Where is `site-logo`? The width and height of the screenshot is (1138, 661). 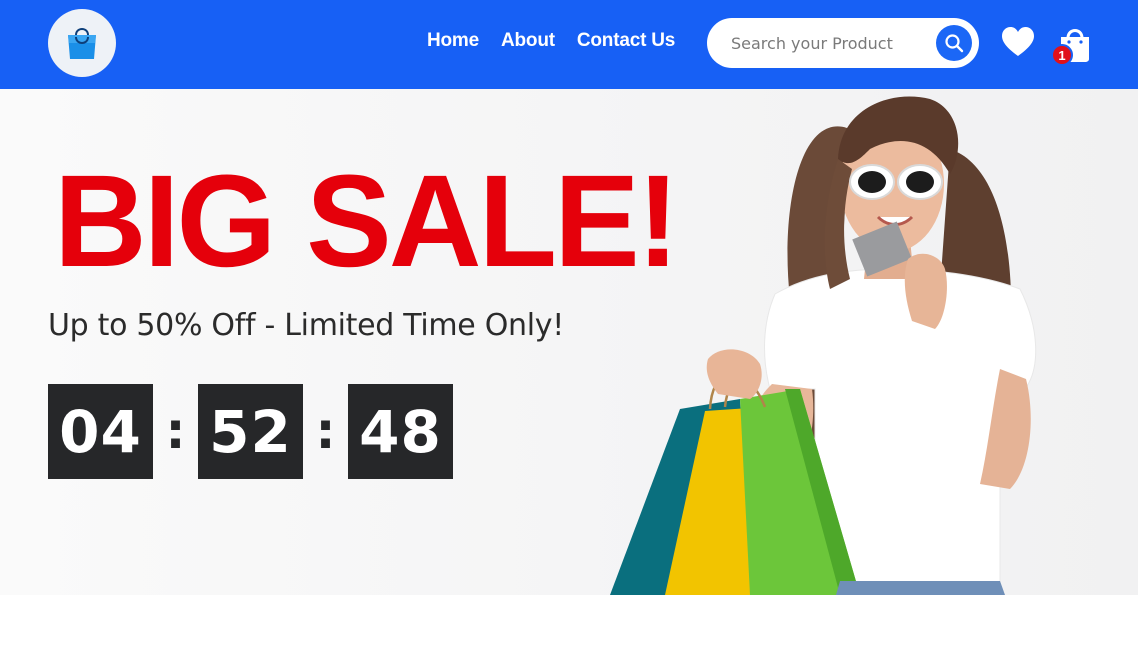 site-logo is located at coordinates (82, 43).